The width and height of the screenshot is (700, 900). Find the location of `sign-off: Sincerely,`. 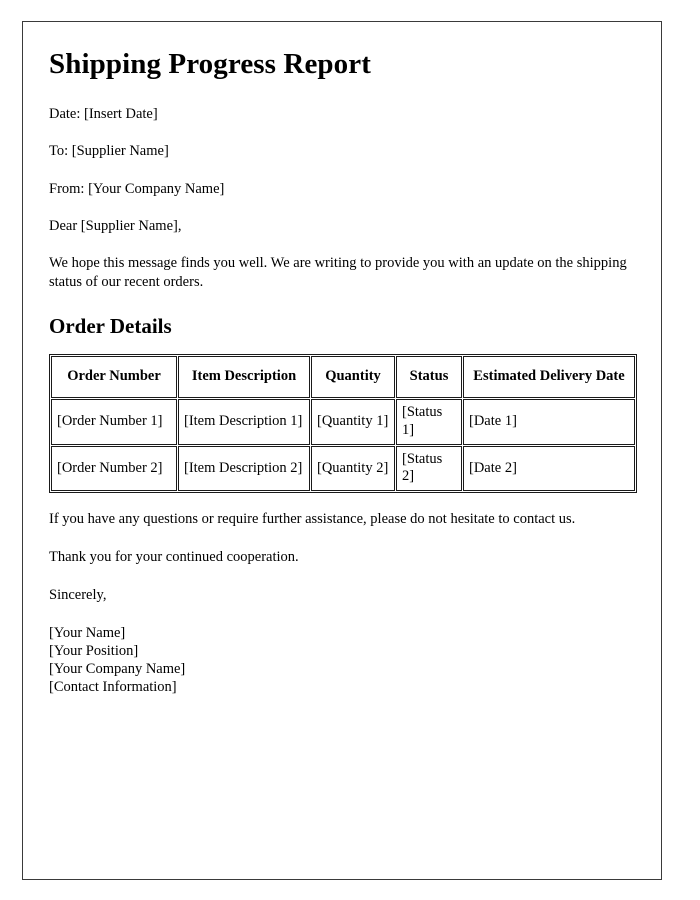

sign-off: Sincerely, is located at coordinates (78, 595).